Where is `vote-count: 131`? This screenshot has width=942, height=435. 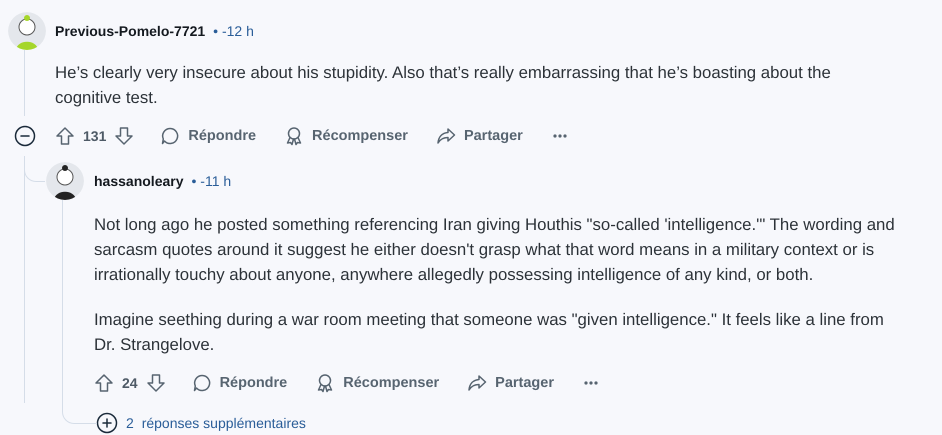
vote-count: 131 is located at coordinates (95, 136).